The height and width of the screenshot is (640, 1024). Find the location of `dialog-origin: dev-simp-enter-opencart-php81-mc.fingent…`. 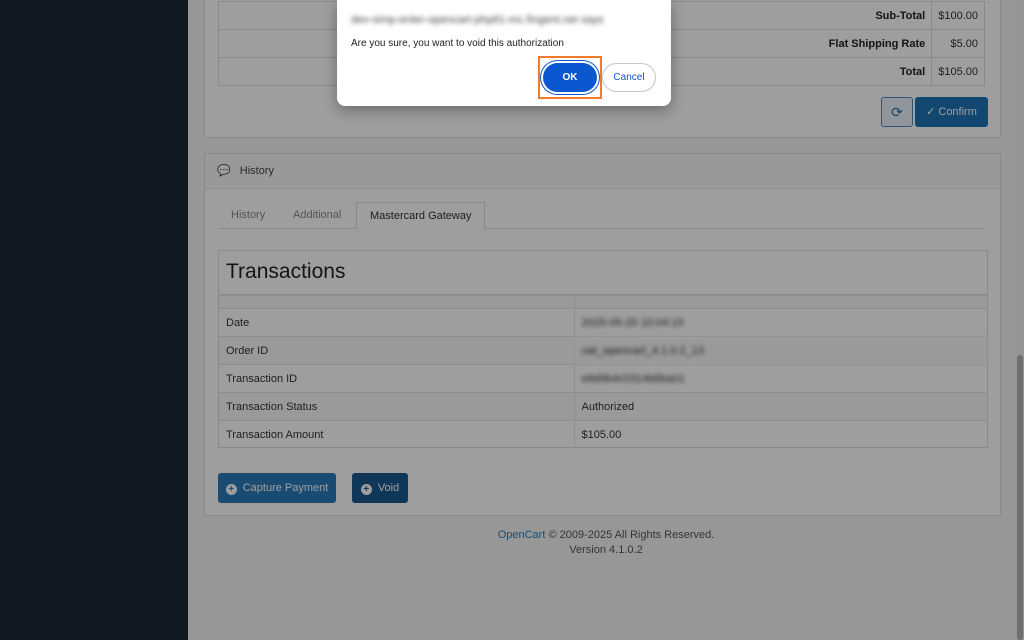

dialog-origin: dev-simp-enter-opencart-php81-mc.fingent… is located at coordinates (477, 20).